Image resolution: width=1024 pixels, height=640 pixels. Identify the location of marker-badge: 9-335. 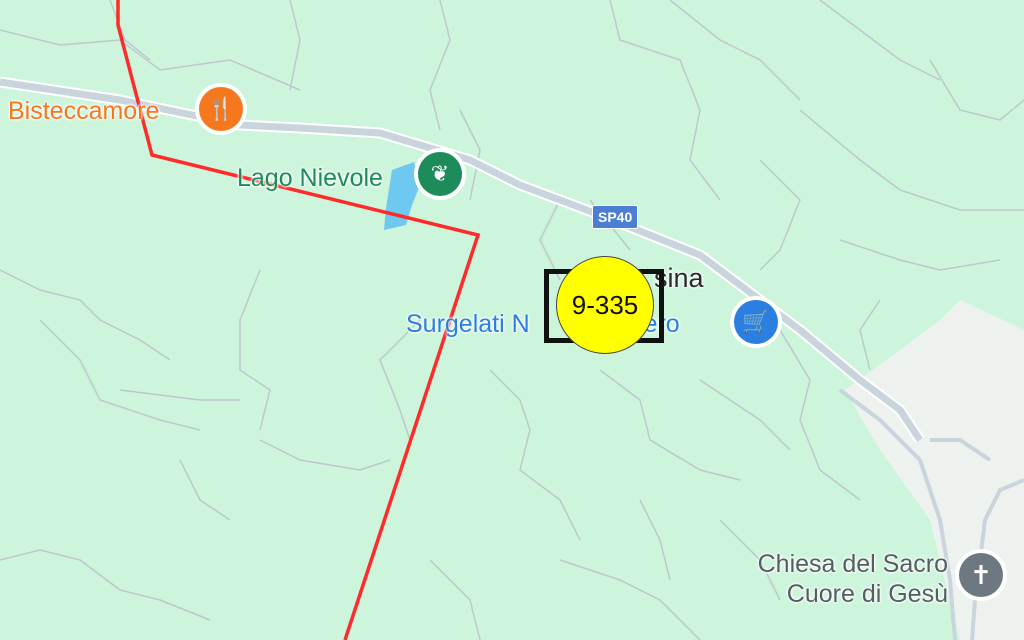
(605, 305).